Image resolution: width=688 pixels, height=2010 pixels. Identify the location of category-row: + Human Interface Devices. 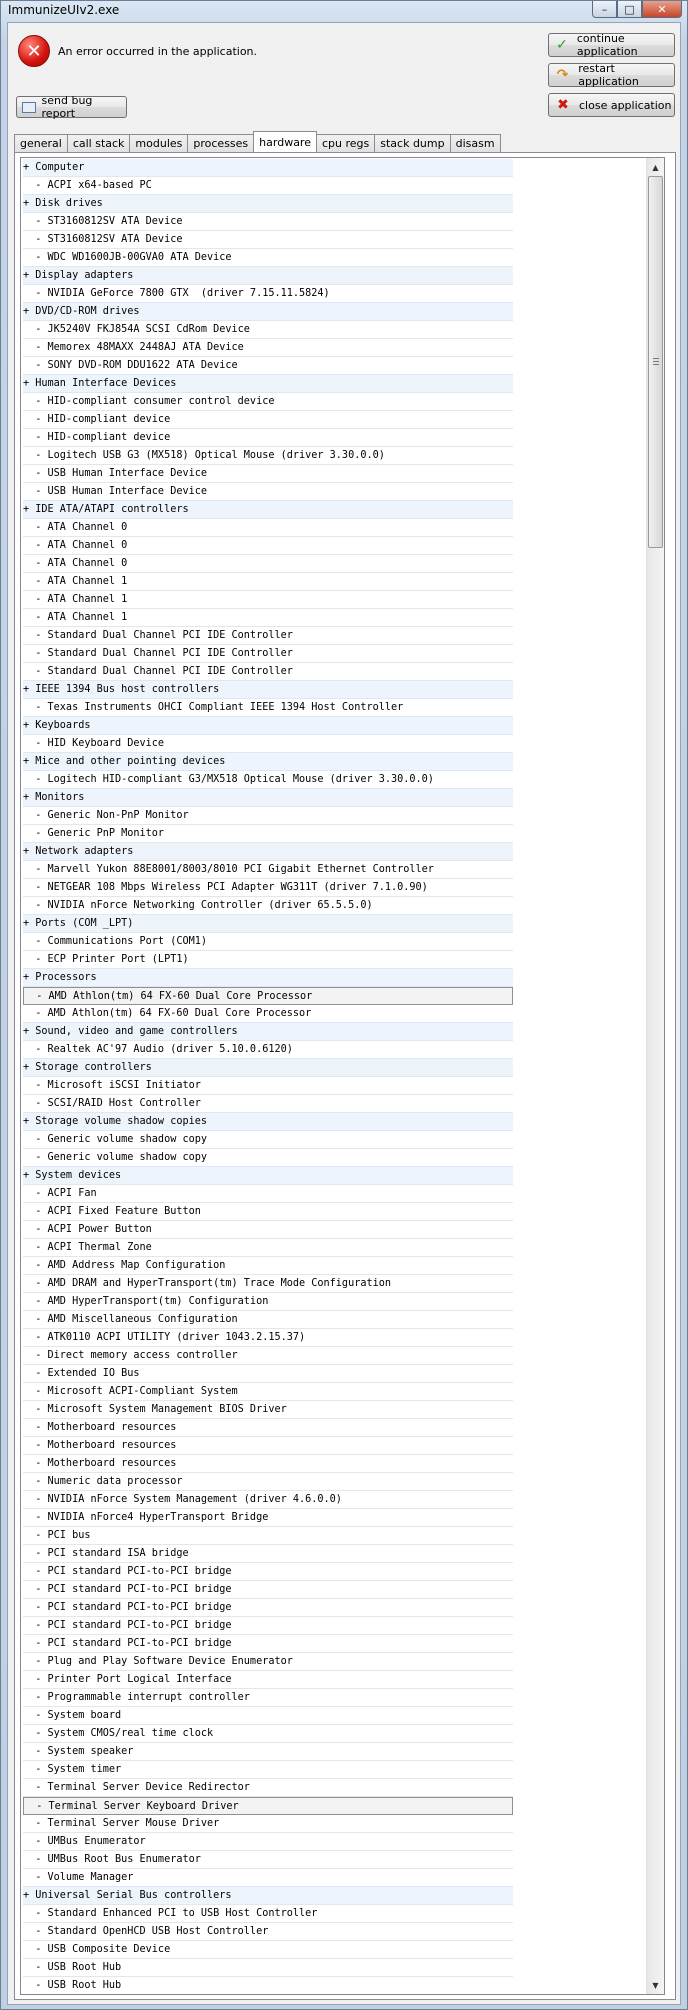
(268, 384).